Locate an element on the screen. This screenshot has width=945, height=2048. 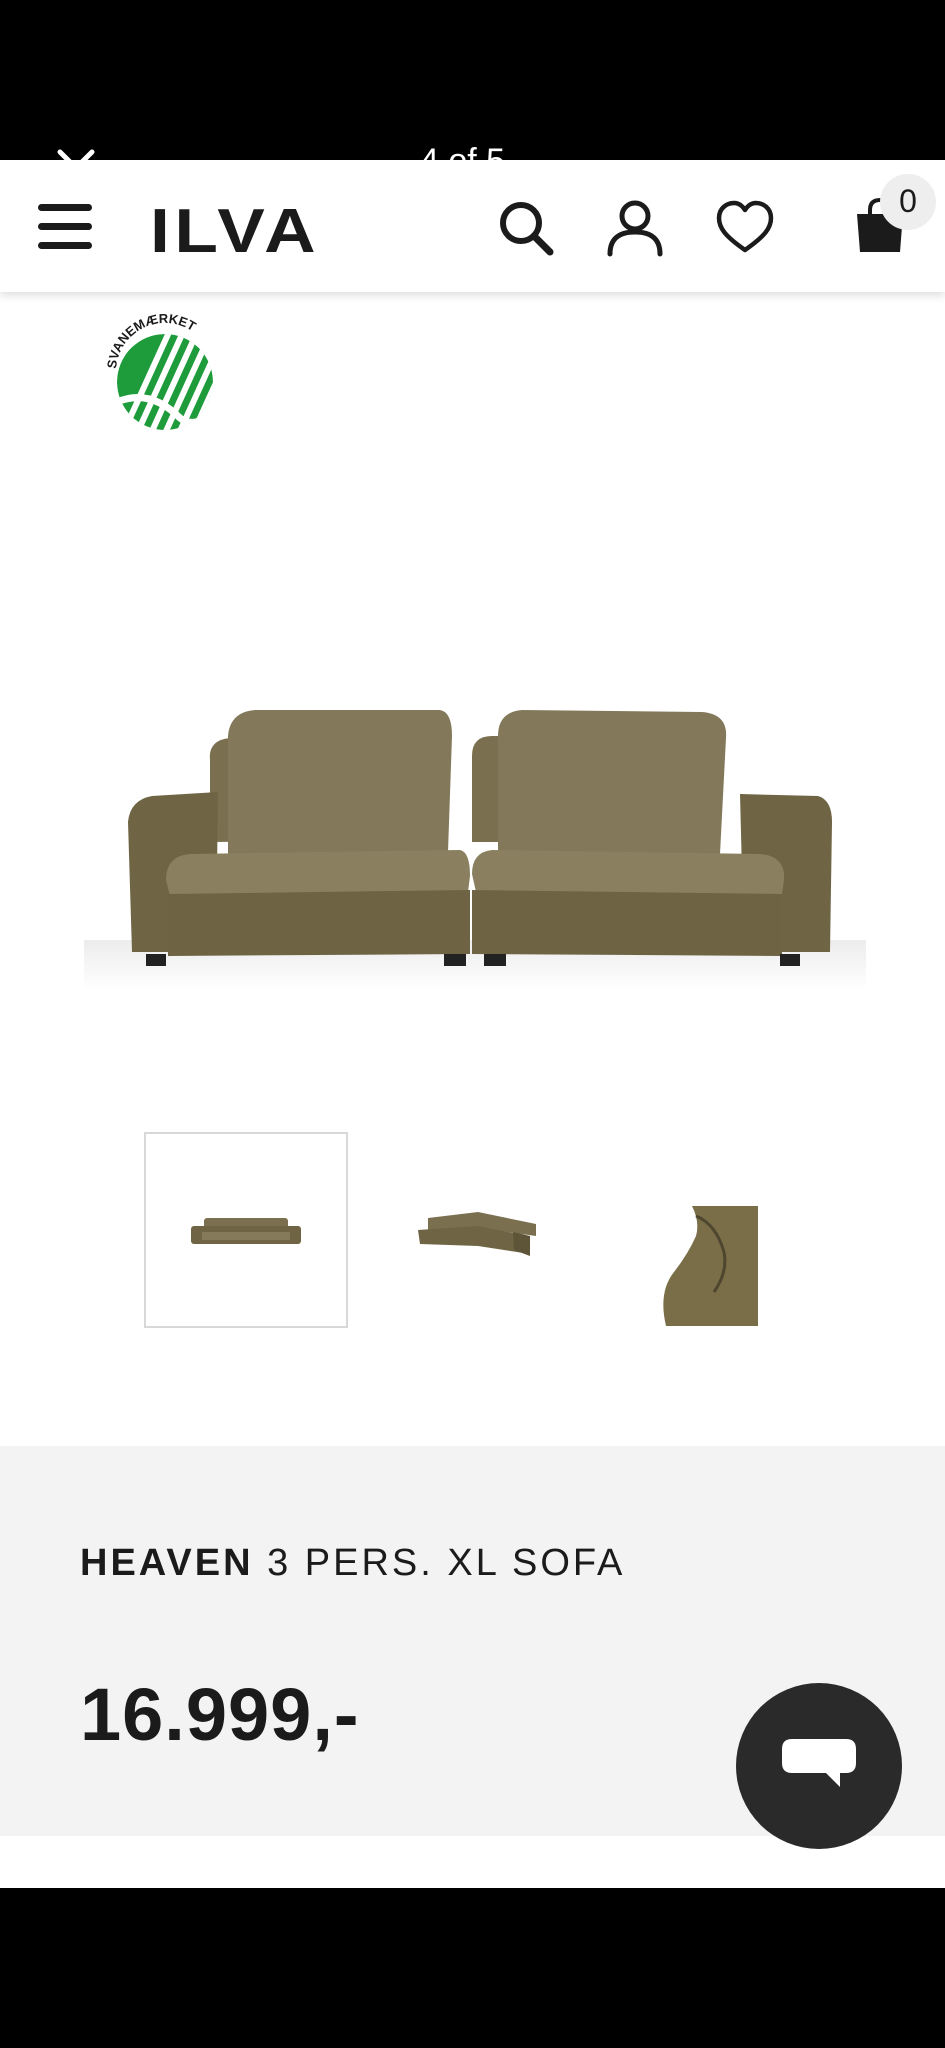
heart-icon is located at coordinates (745, 228).